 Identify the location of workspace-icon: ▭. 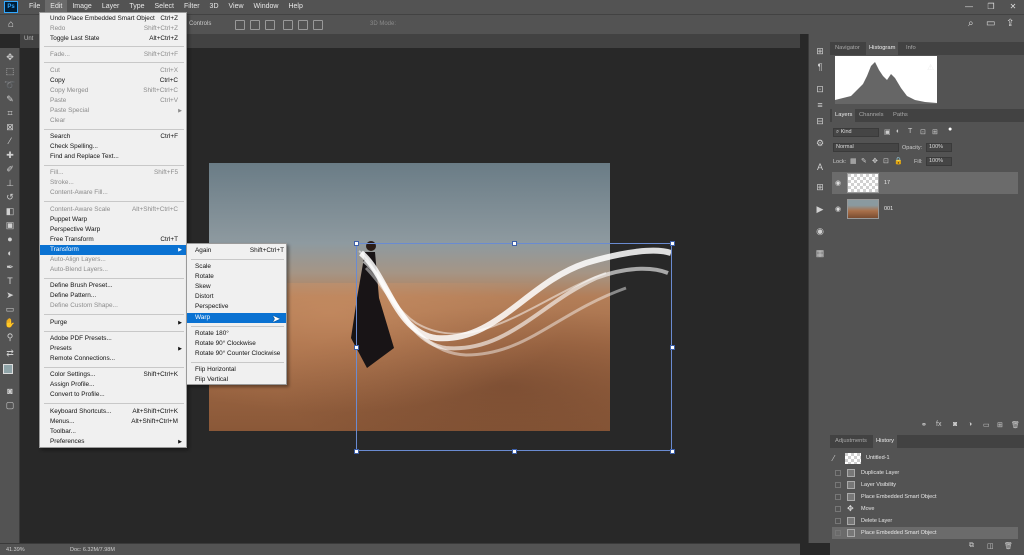
(990, 23).